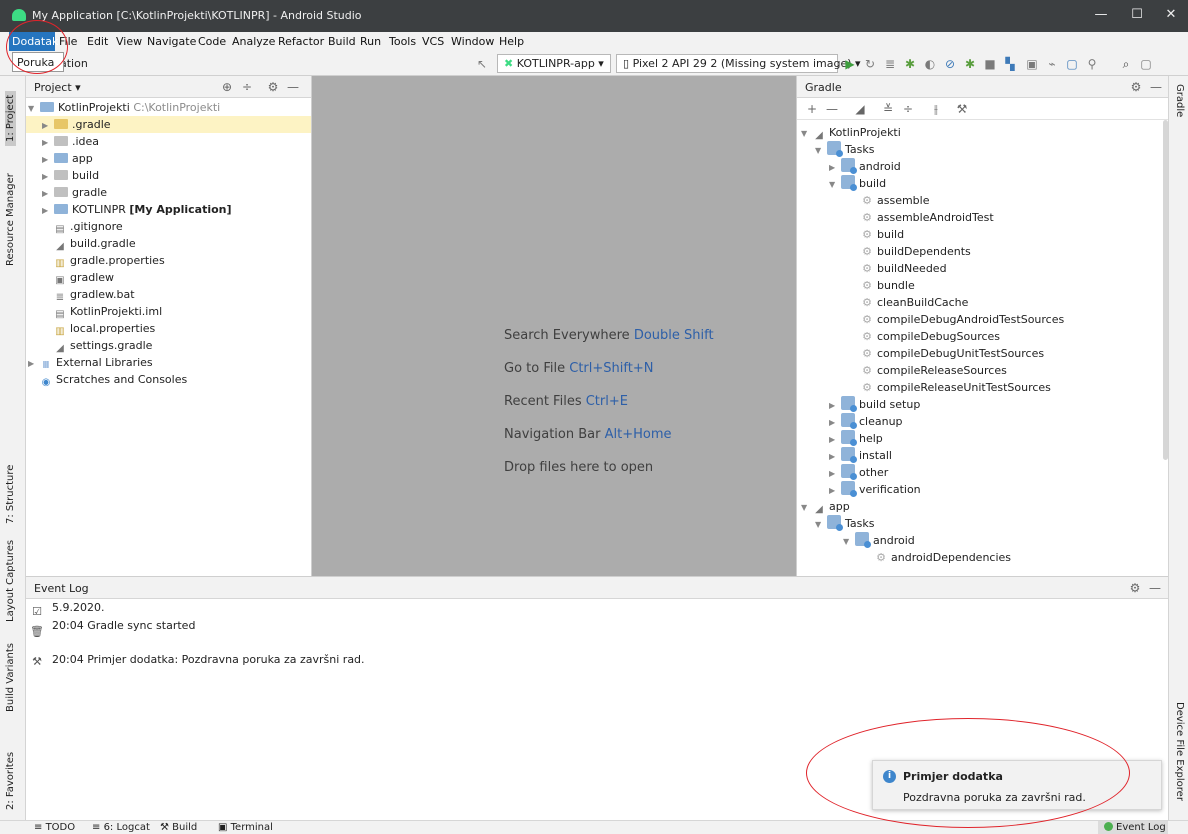 The width and height of the screenshot is (1188, 834). Describe the element at coordinates (245, 827) in the screenshot. I see `tab-terminal: ▣ Terminal` at that location.